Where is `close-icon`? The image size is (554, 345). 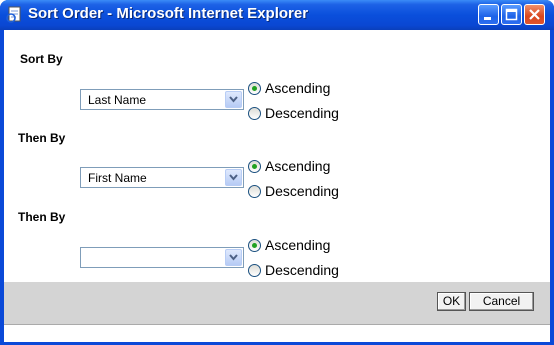
close-icon is located at coordinates (534, 14).